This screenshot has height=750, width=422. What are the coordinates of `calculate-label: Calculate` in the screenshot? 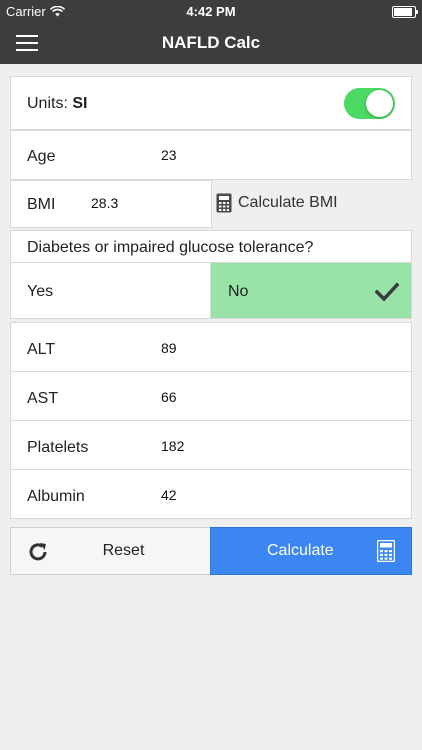 It's located at (300, 550).